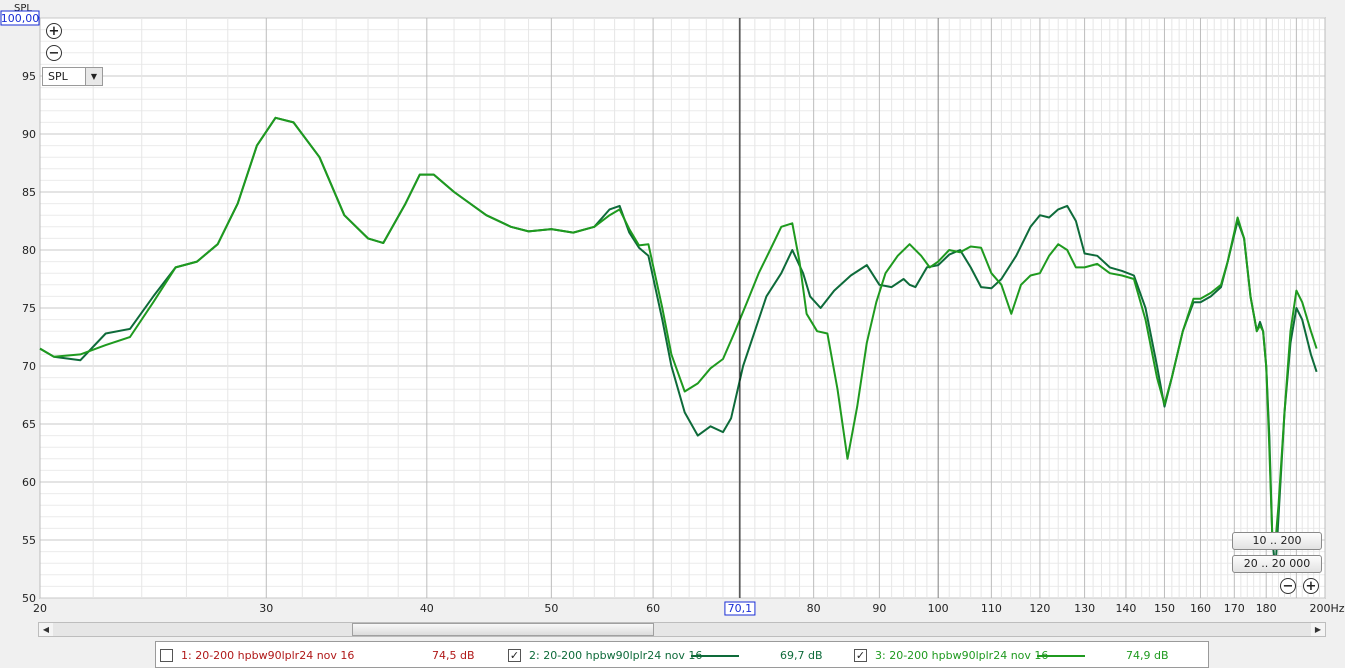  What do you see at coordinates (29, 424) in the screenshot?
I see `y-tick-label: 65` at bounding box center [29, 424].